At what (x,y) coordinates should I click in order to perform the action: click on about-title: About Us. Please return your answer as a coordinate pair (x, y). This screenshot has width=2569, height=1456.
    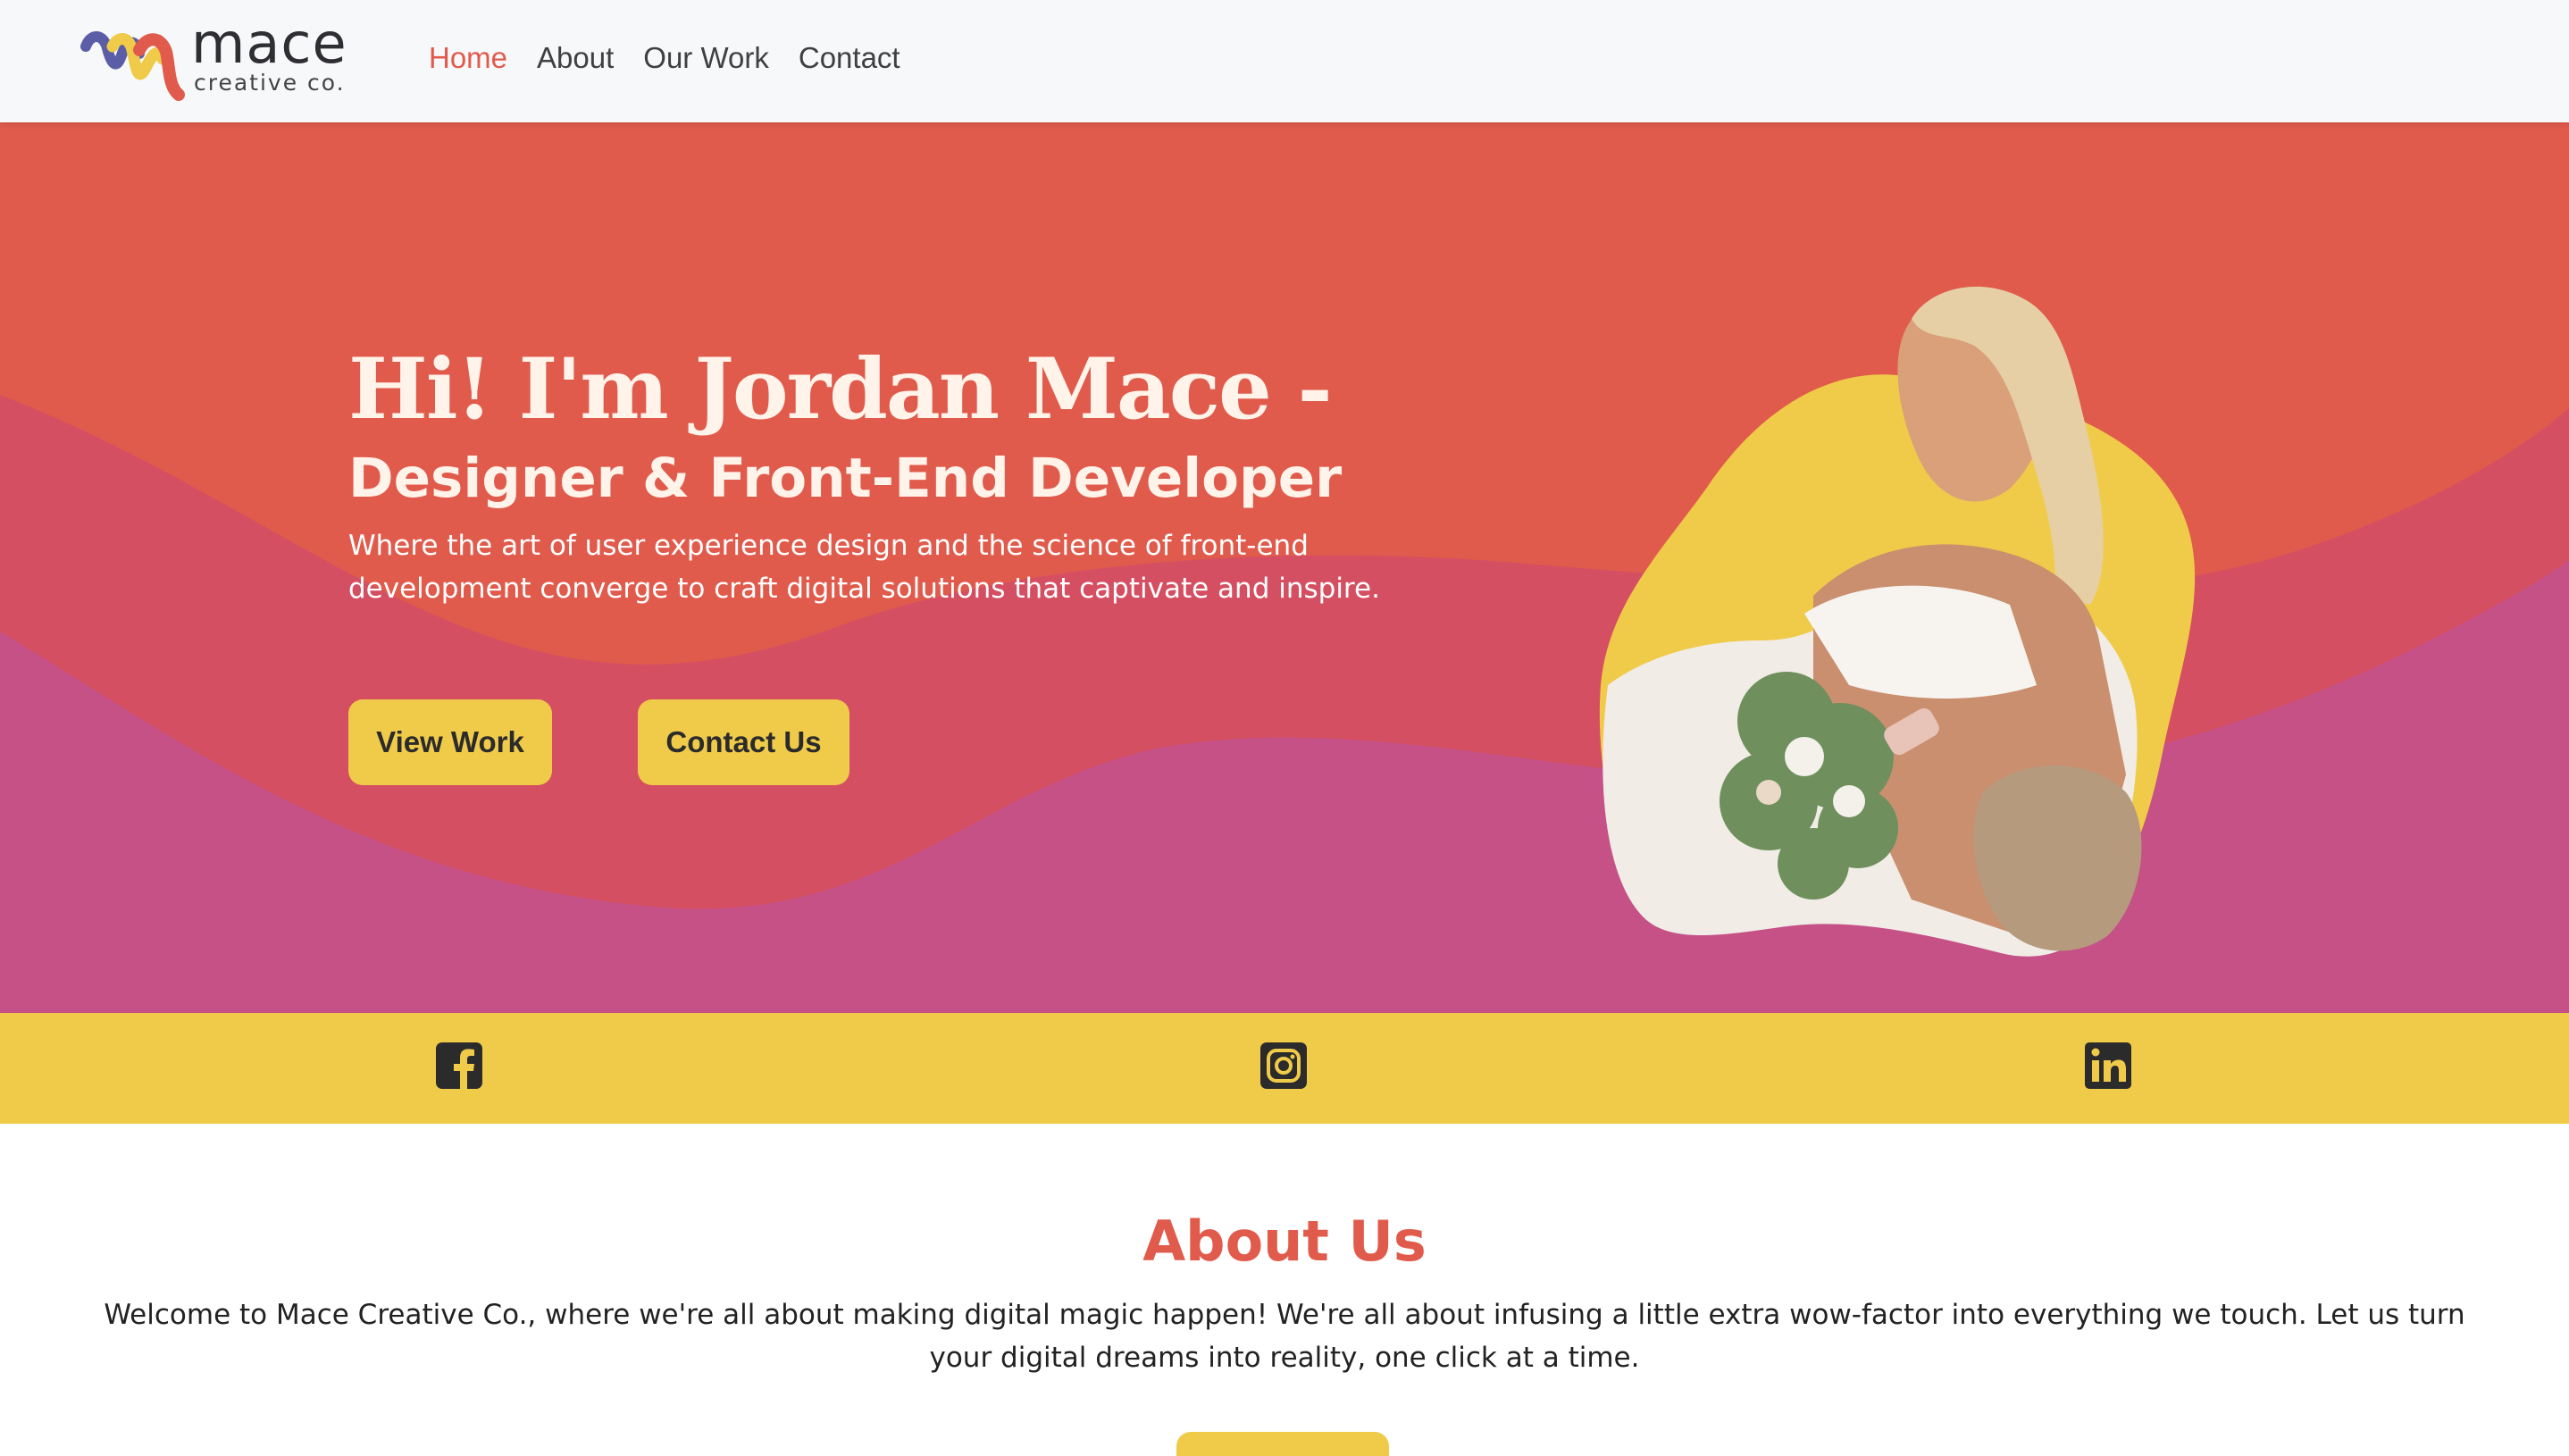
    Looking at the image, I should click on (1284, 1241).